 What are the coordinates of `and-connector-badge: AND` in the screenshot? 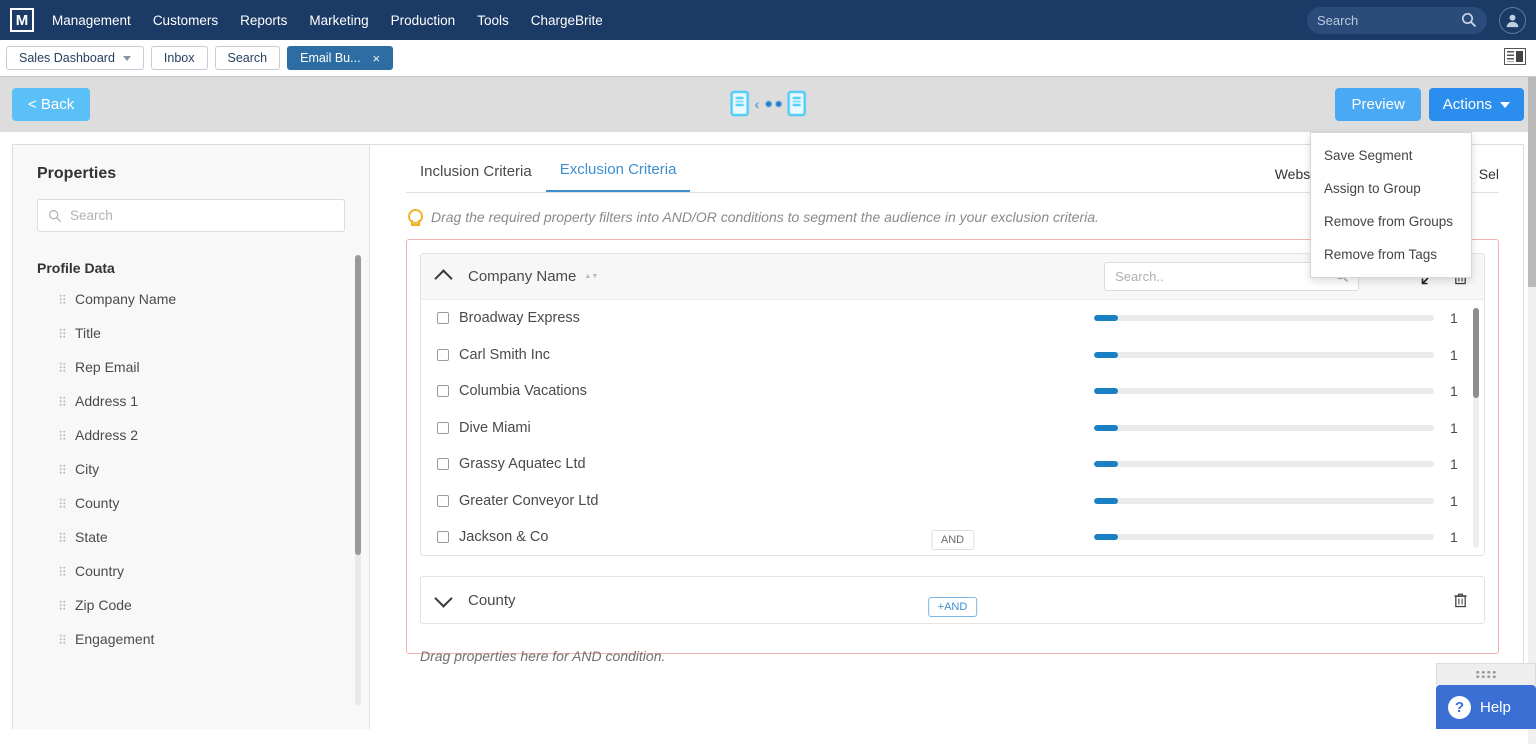 It's located at (952, 540).